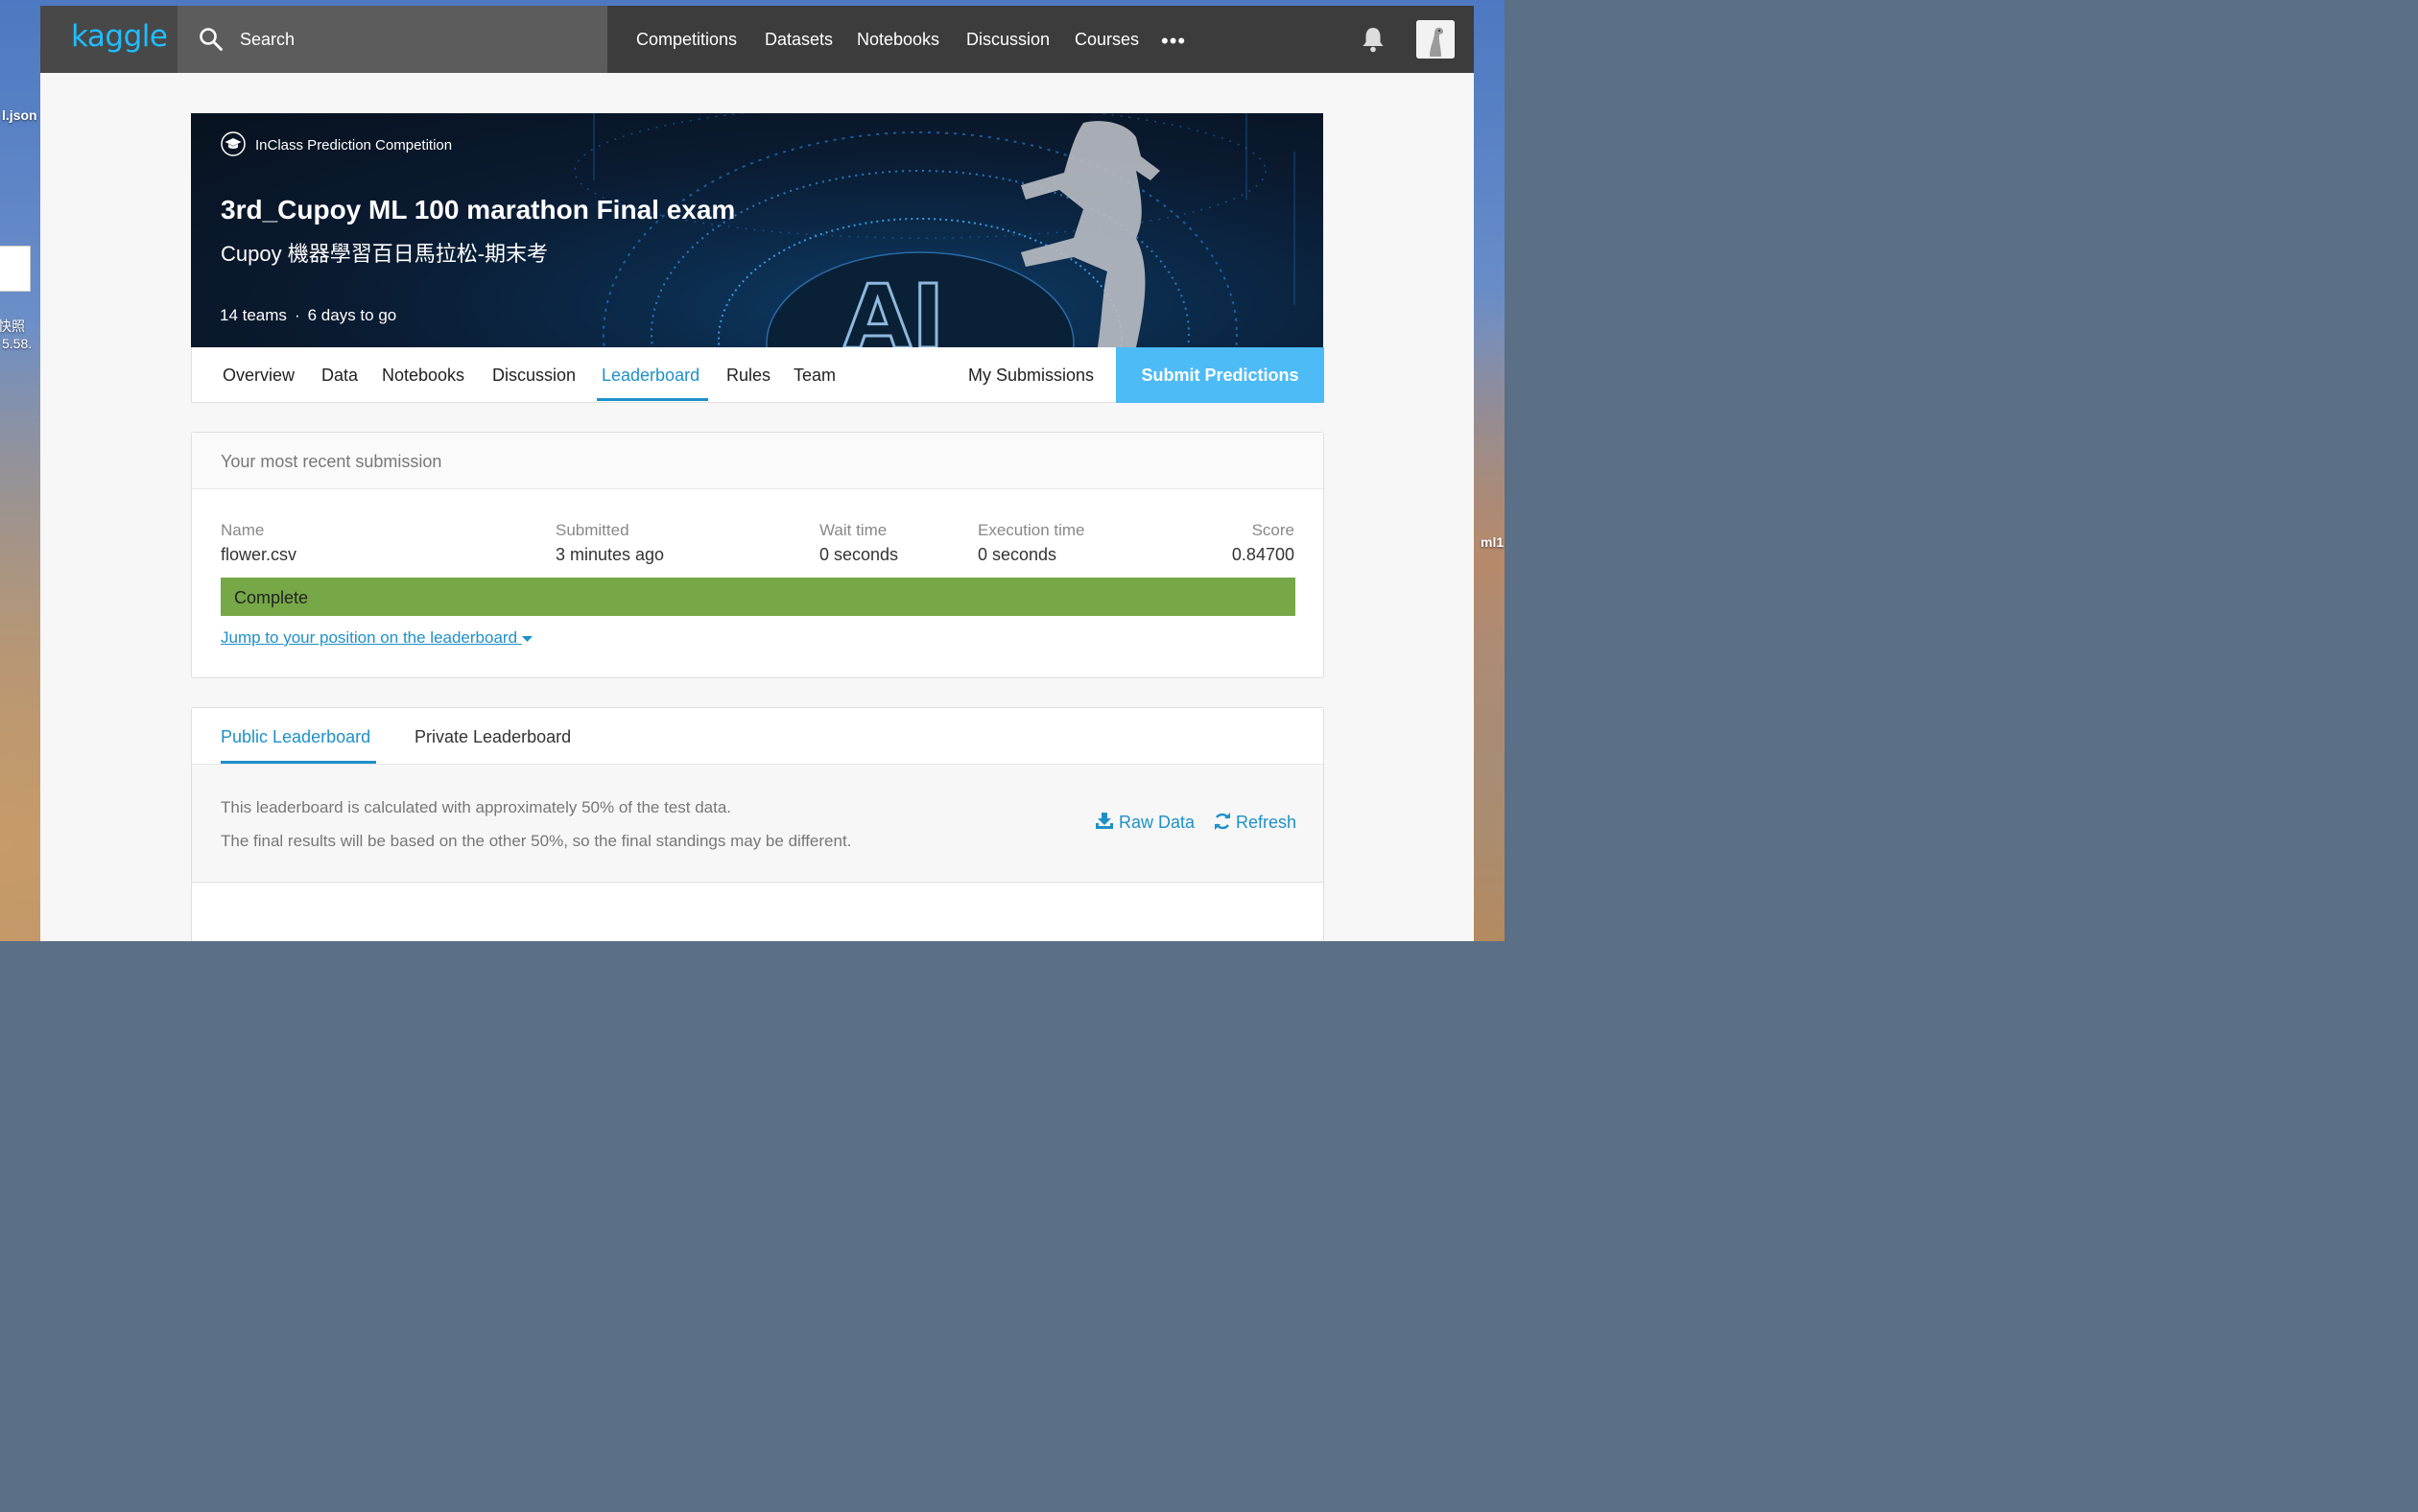 The width and height of the screenshot is (2418, 1512). I want to click on my-submissions-link: My Submissions, so click(1031, 376).